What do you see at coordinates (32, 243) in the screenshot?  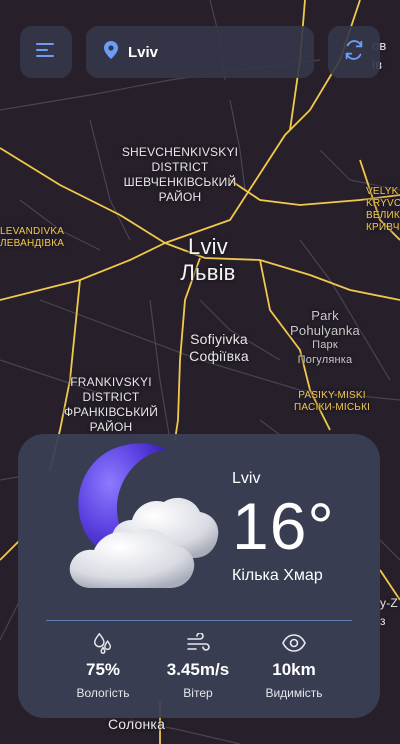 I see `label-line: ЛЕВАНДІВКА` at bounding box center [32, 243].